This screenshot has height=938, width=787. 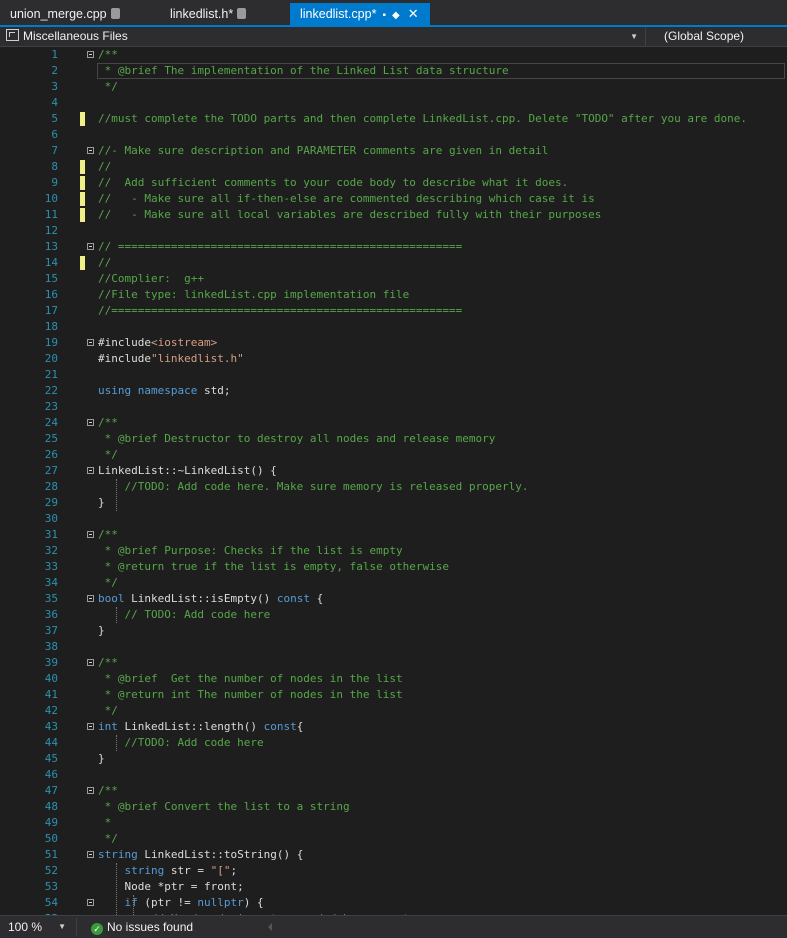 I want to click on code-line: 26 */, so click(x=393, y=455).